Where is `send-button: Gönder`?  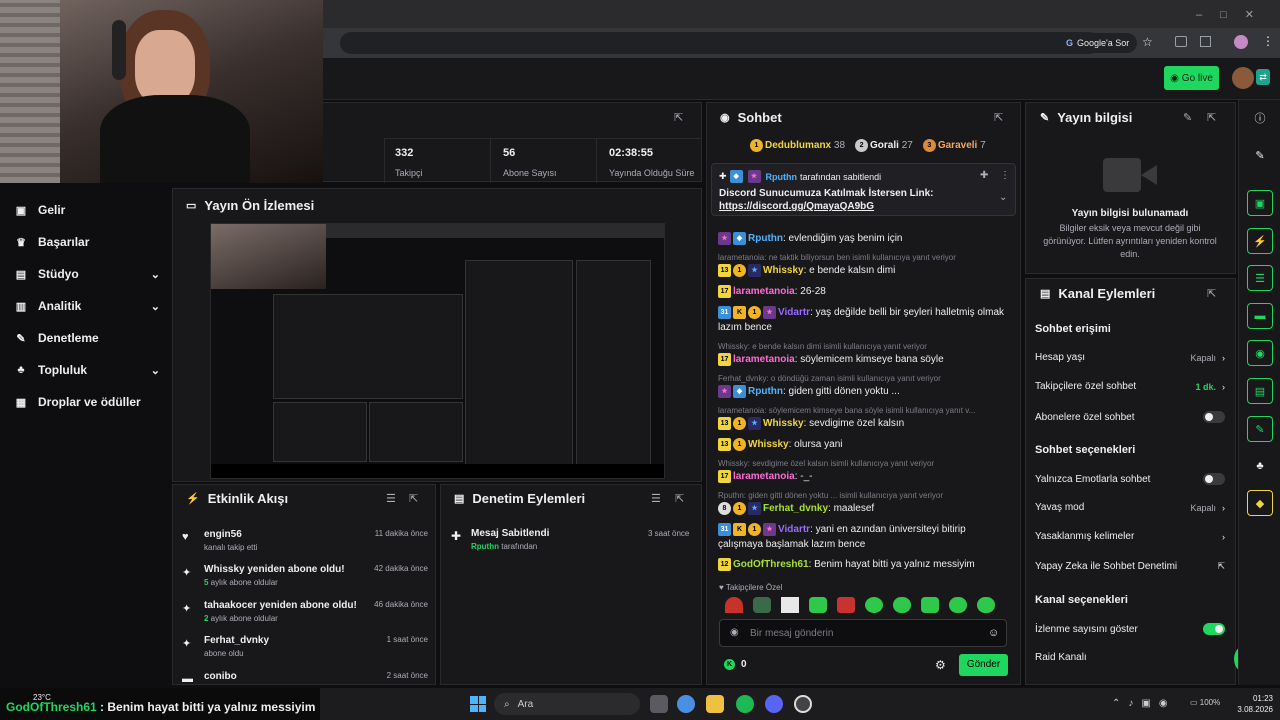 send-button: Gönder is located at coordinates (983, 665).